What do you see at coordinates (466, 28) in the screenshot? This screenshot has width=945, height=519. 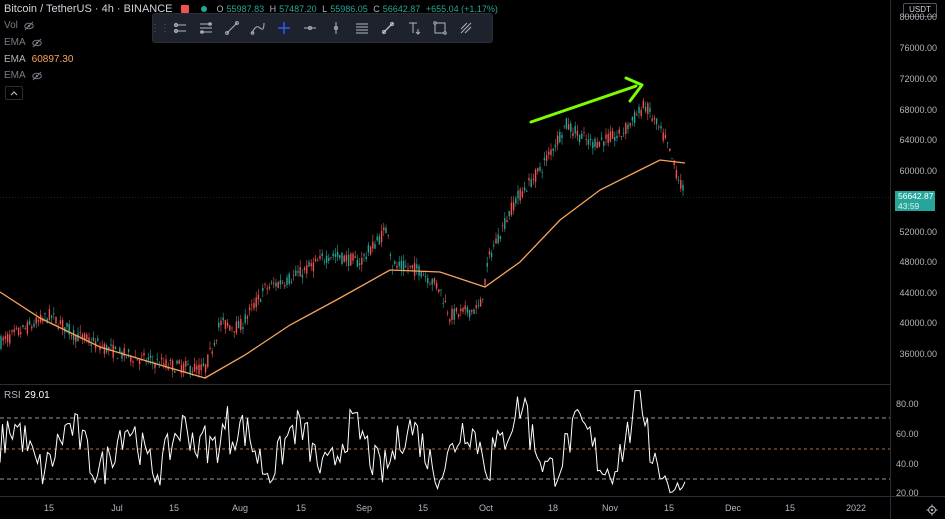 I see `fullscreen-icon` at bounding box center [466, 28].